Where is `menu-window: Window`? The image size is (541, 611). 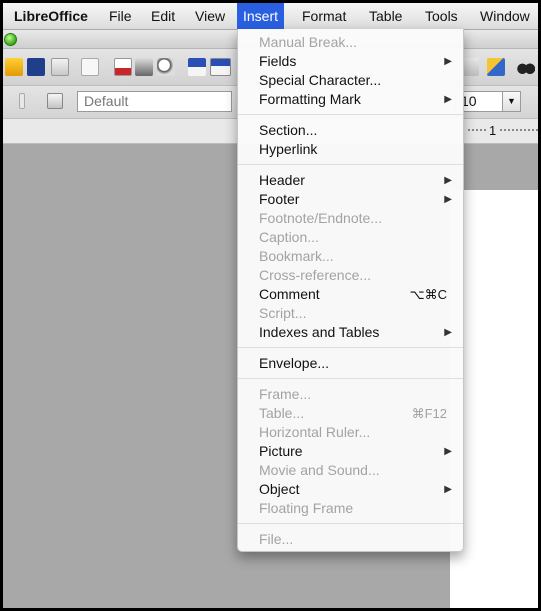
menu-window: Window is located at coordinates (505, 16).